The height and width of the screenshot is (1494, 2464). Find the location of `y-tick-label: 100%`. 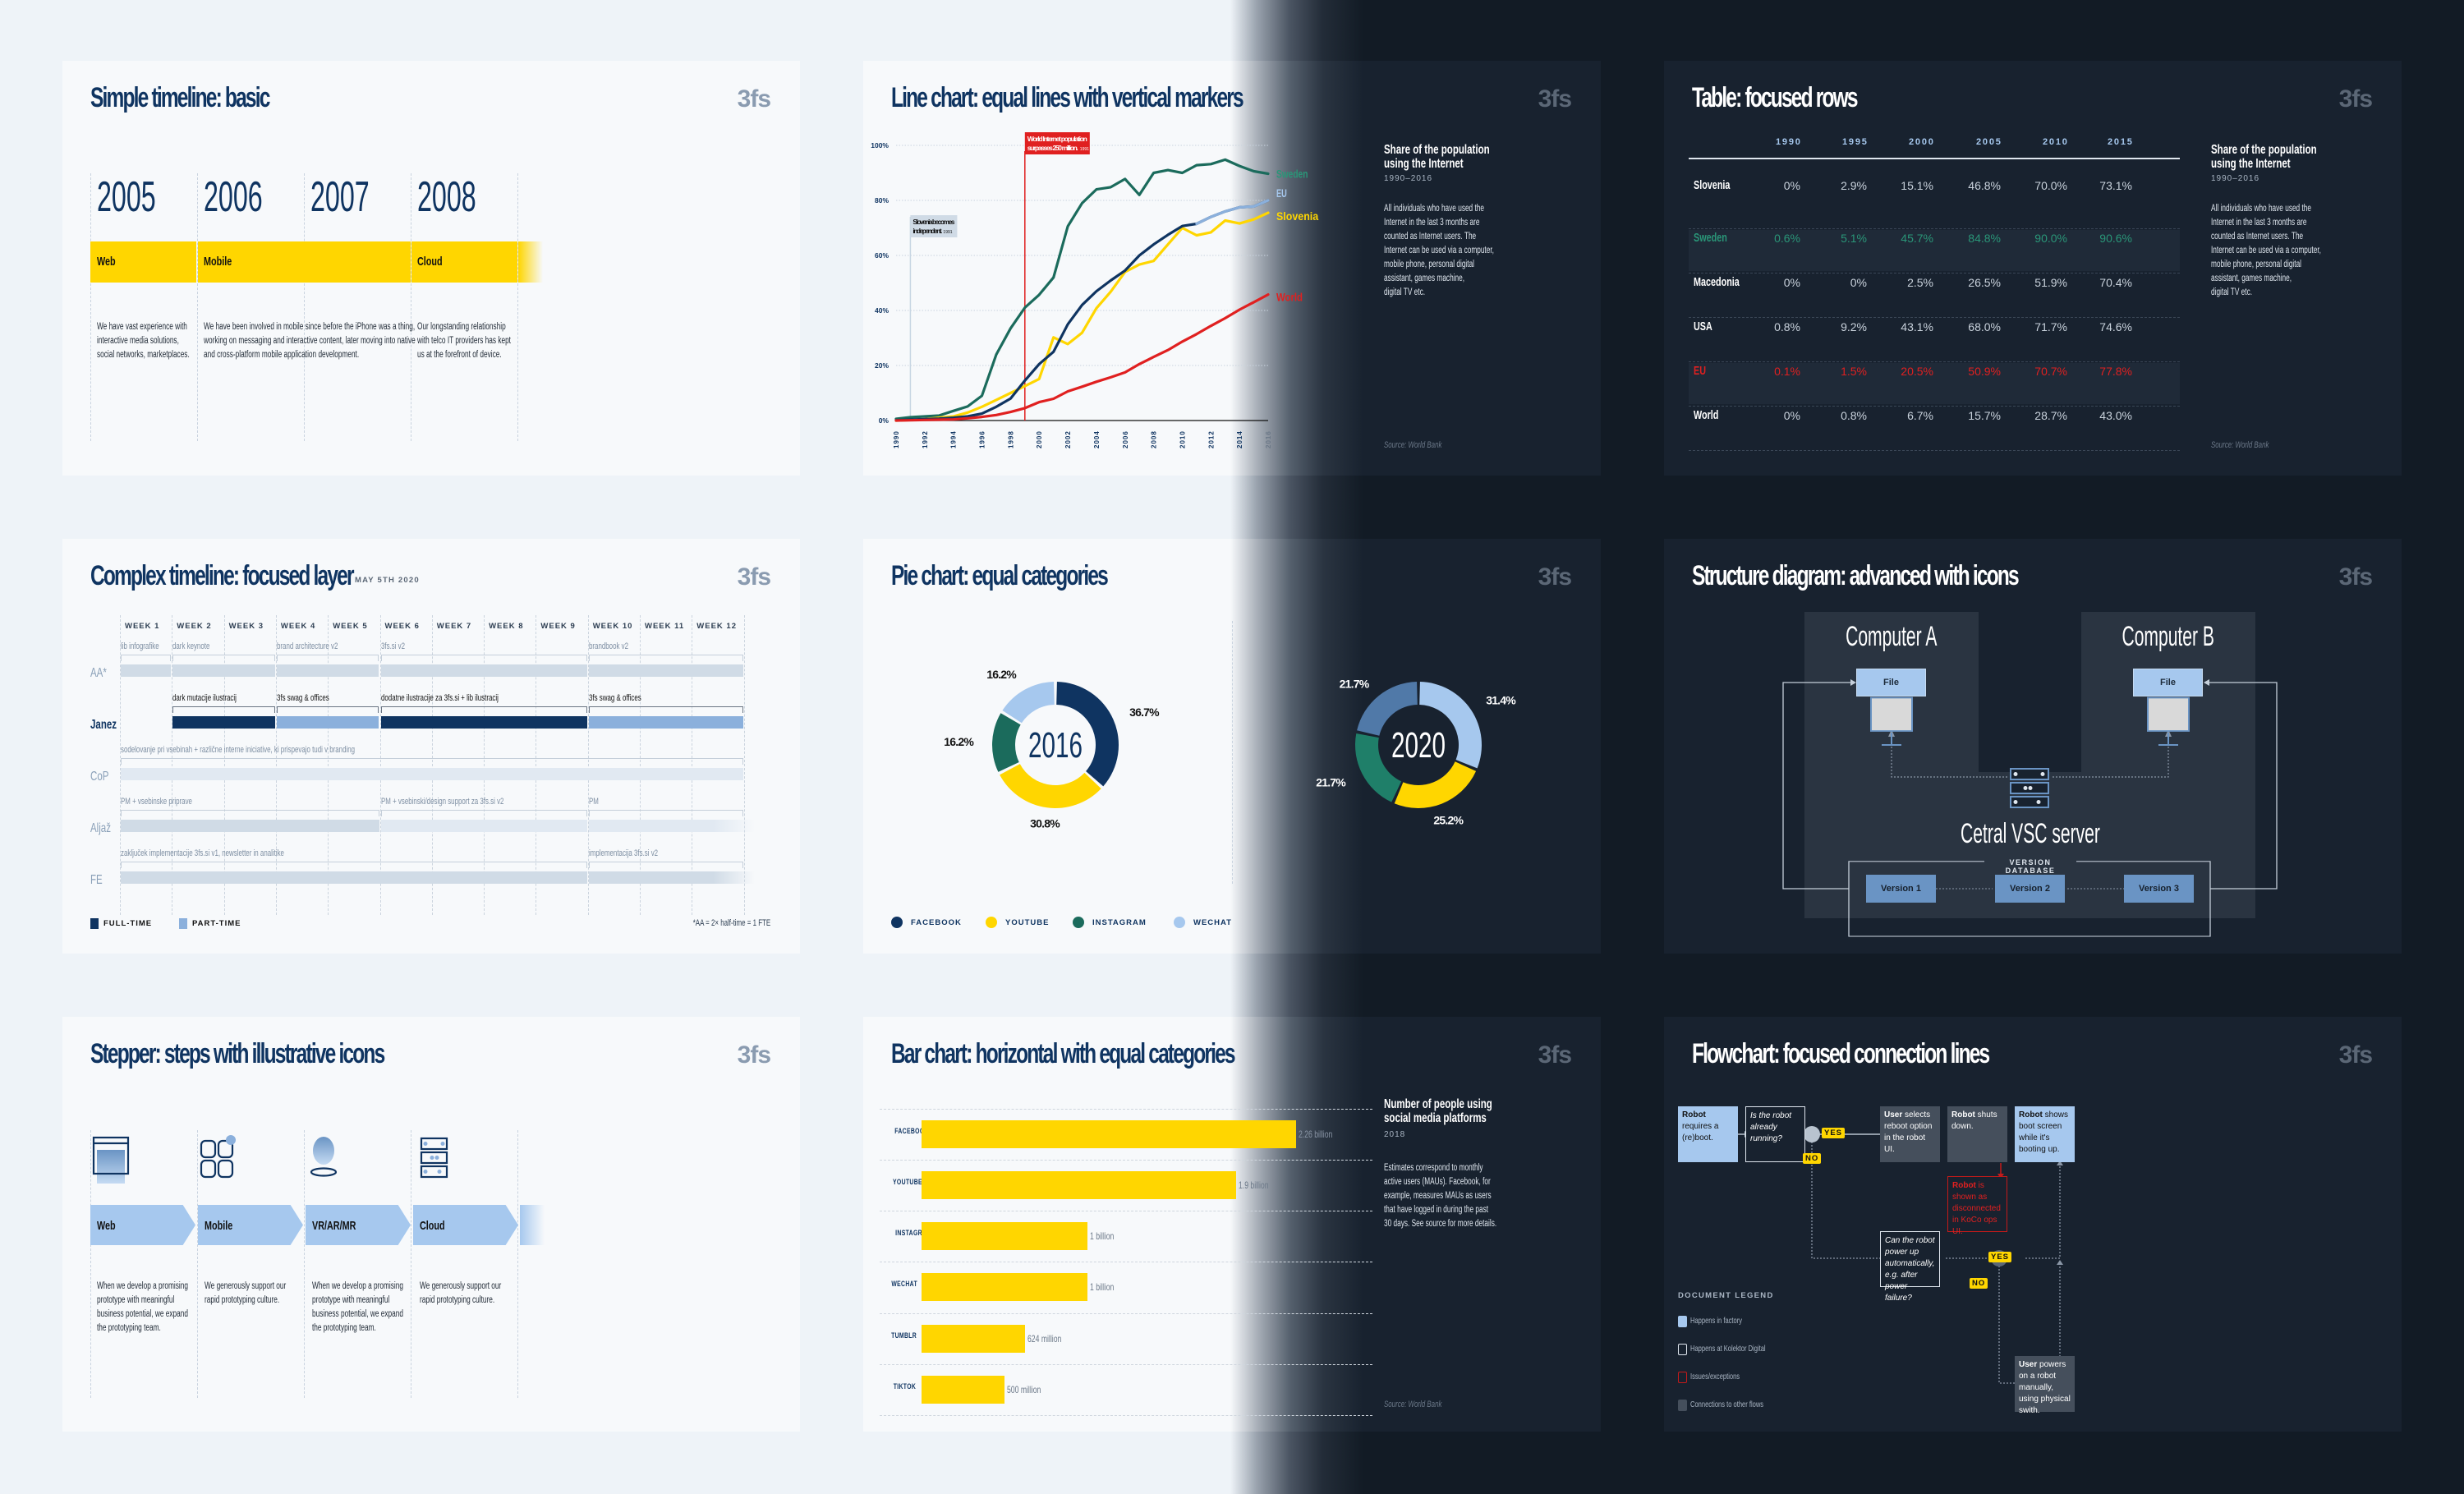

y-tick-label: 100% is located at coordinates (880, 145).